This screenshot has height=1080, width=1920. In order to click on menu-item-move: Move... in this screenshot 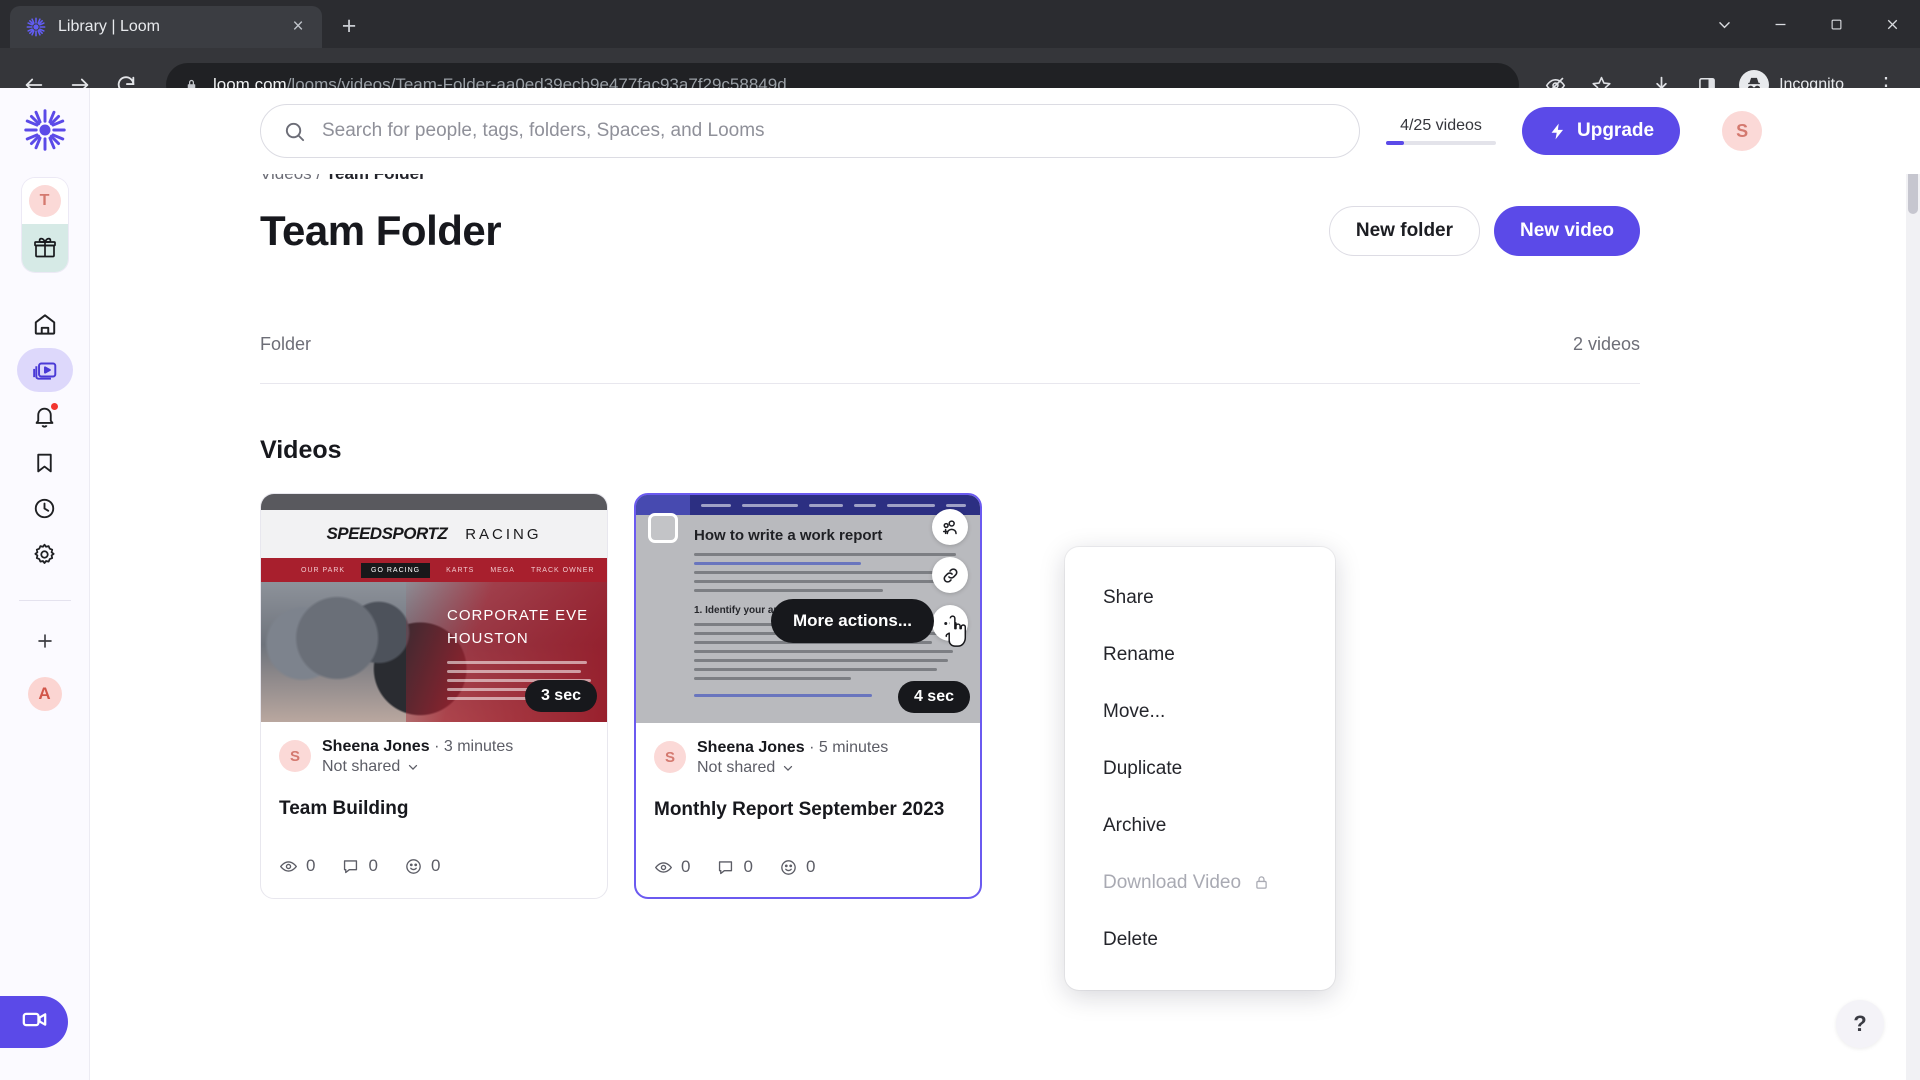, I will do `click(1200, 711)`.